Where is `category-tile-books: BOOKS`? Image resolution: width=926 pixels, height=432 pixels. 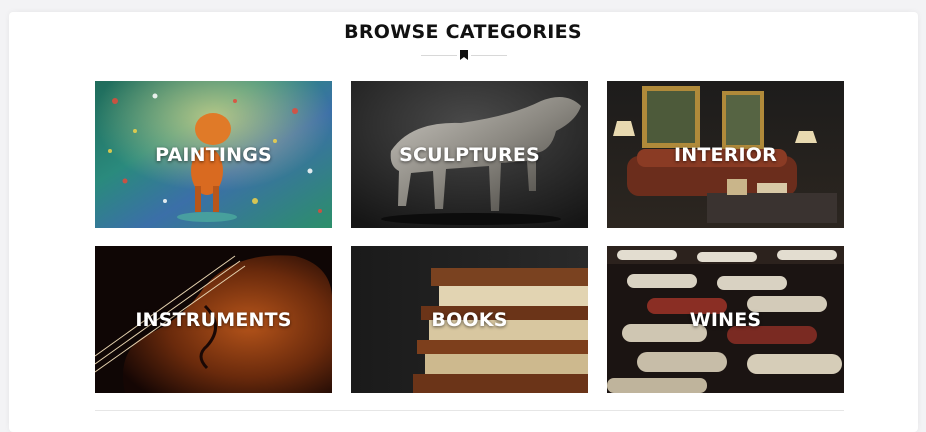 category-tile-books: BOOKS is located at coordinates (469, 319).